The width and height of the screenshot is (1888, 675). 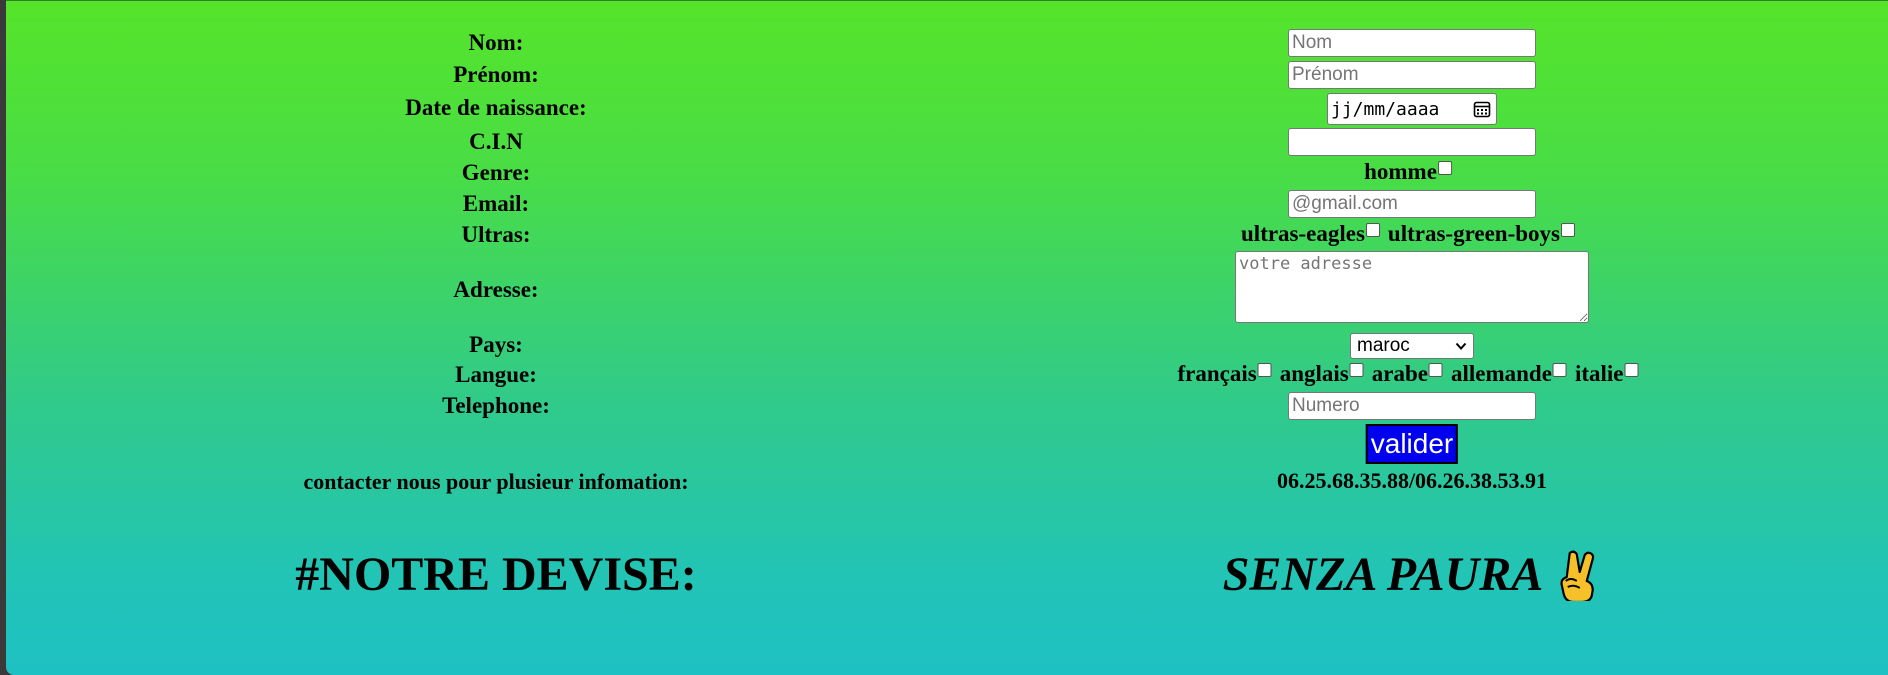 What do you see at coordinates (1412, 43) in the screenshot?
I see `nom-input` at bounding box center [1412, 43].